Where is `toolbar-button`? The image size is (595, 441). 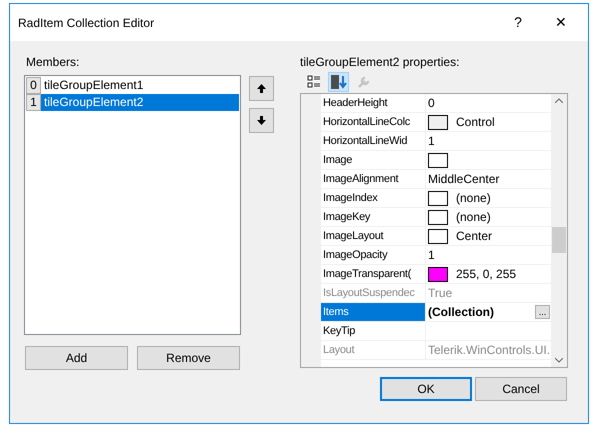
toolbar-button is located at coordinates (338, 82).